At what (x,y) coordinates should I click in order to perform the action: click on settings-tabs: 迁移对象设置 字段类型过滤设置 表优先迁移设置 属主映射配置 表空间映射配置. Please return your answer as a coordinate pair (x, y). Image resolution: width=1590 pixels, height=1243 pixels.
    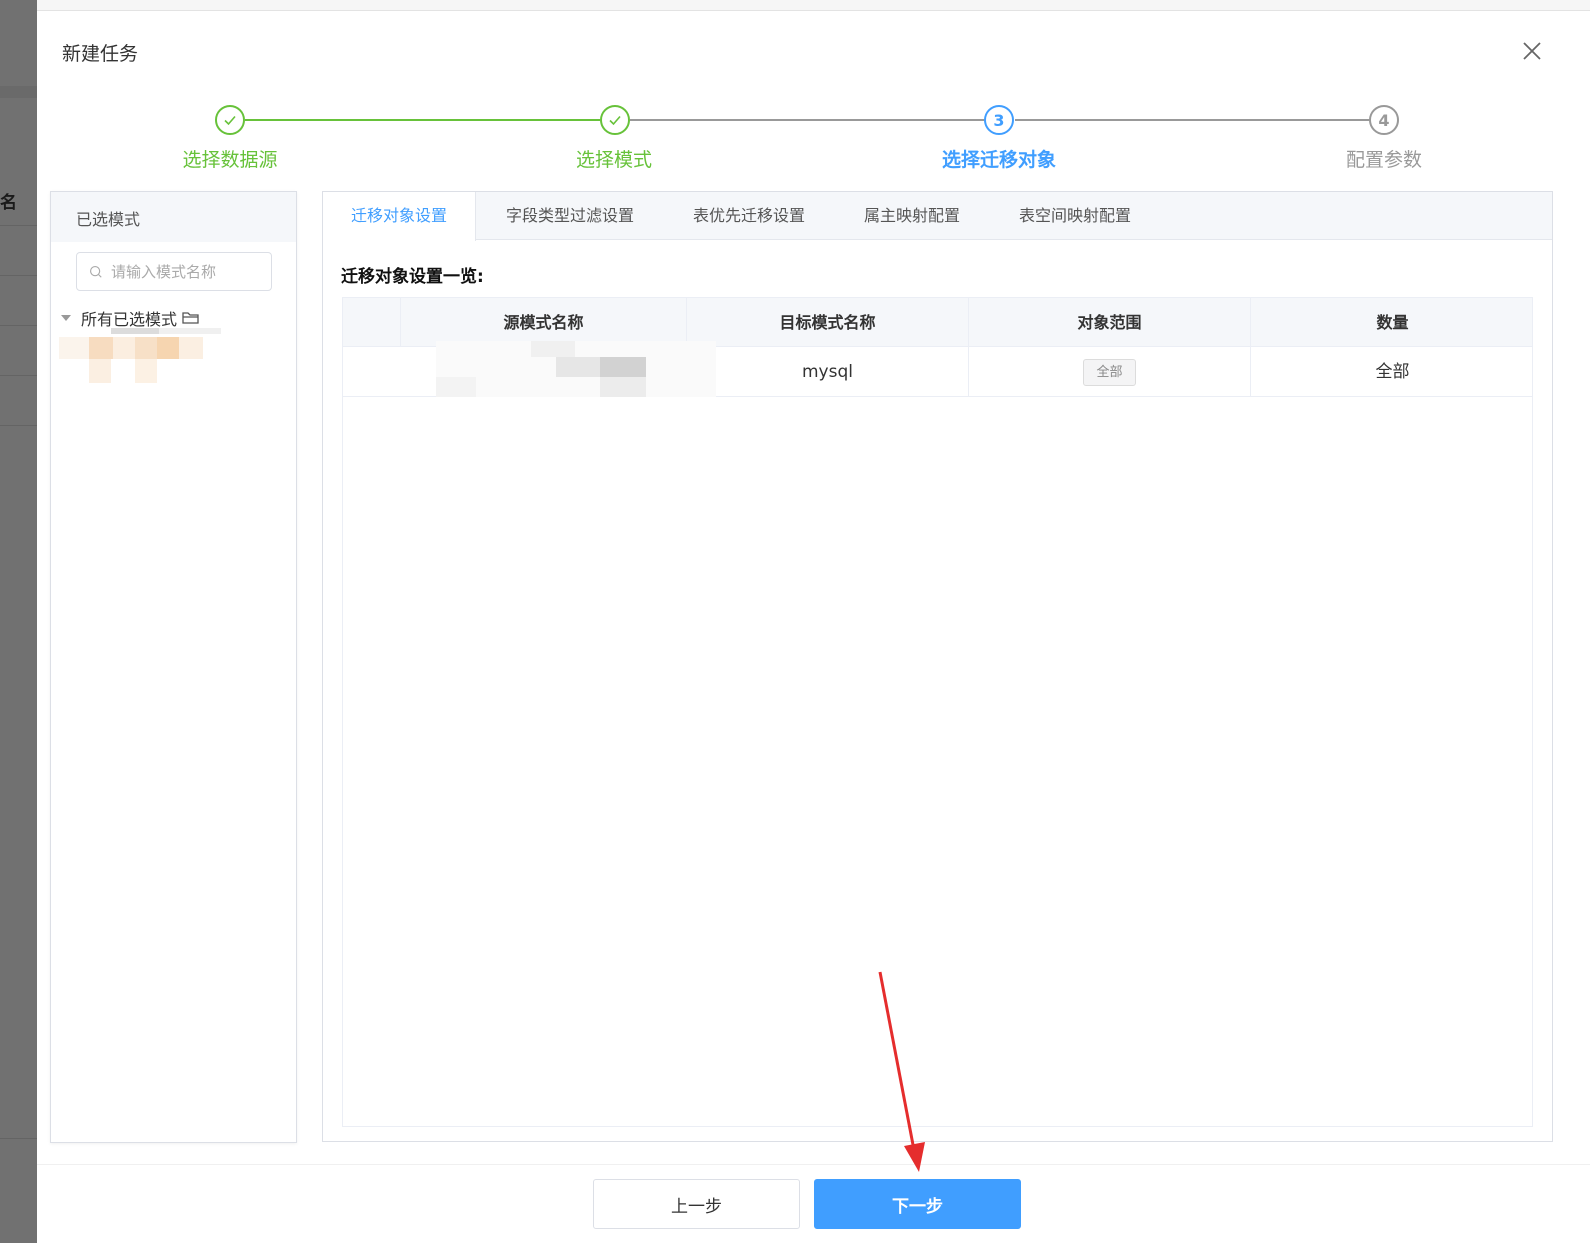
    Looking at the image, I should click on (937, 216).